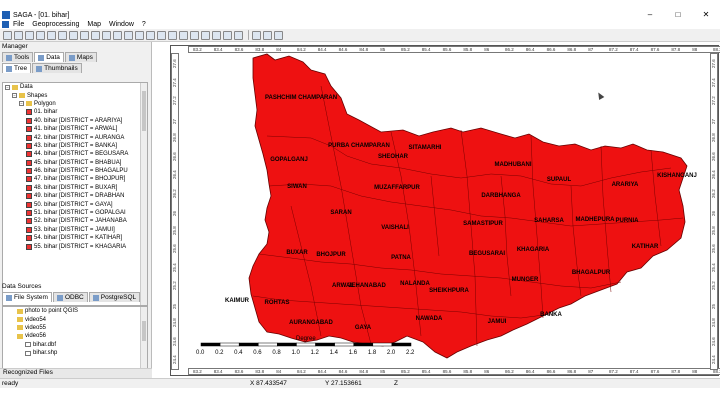 The image size is (720, 404). I want to click on tab-file-system: File System, so click(27, 297).